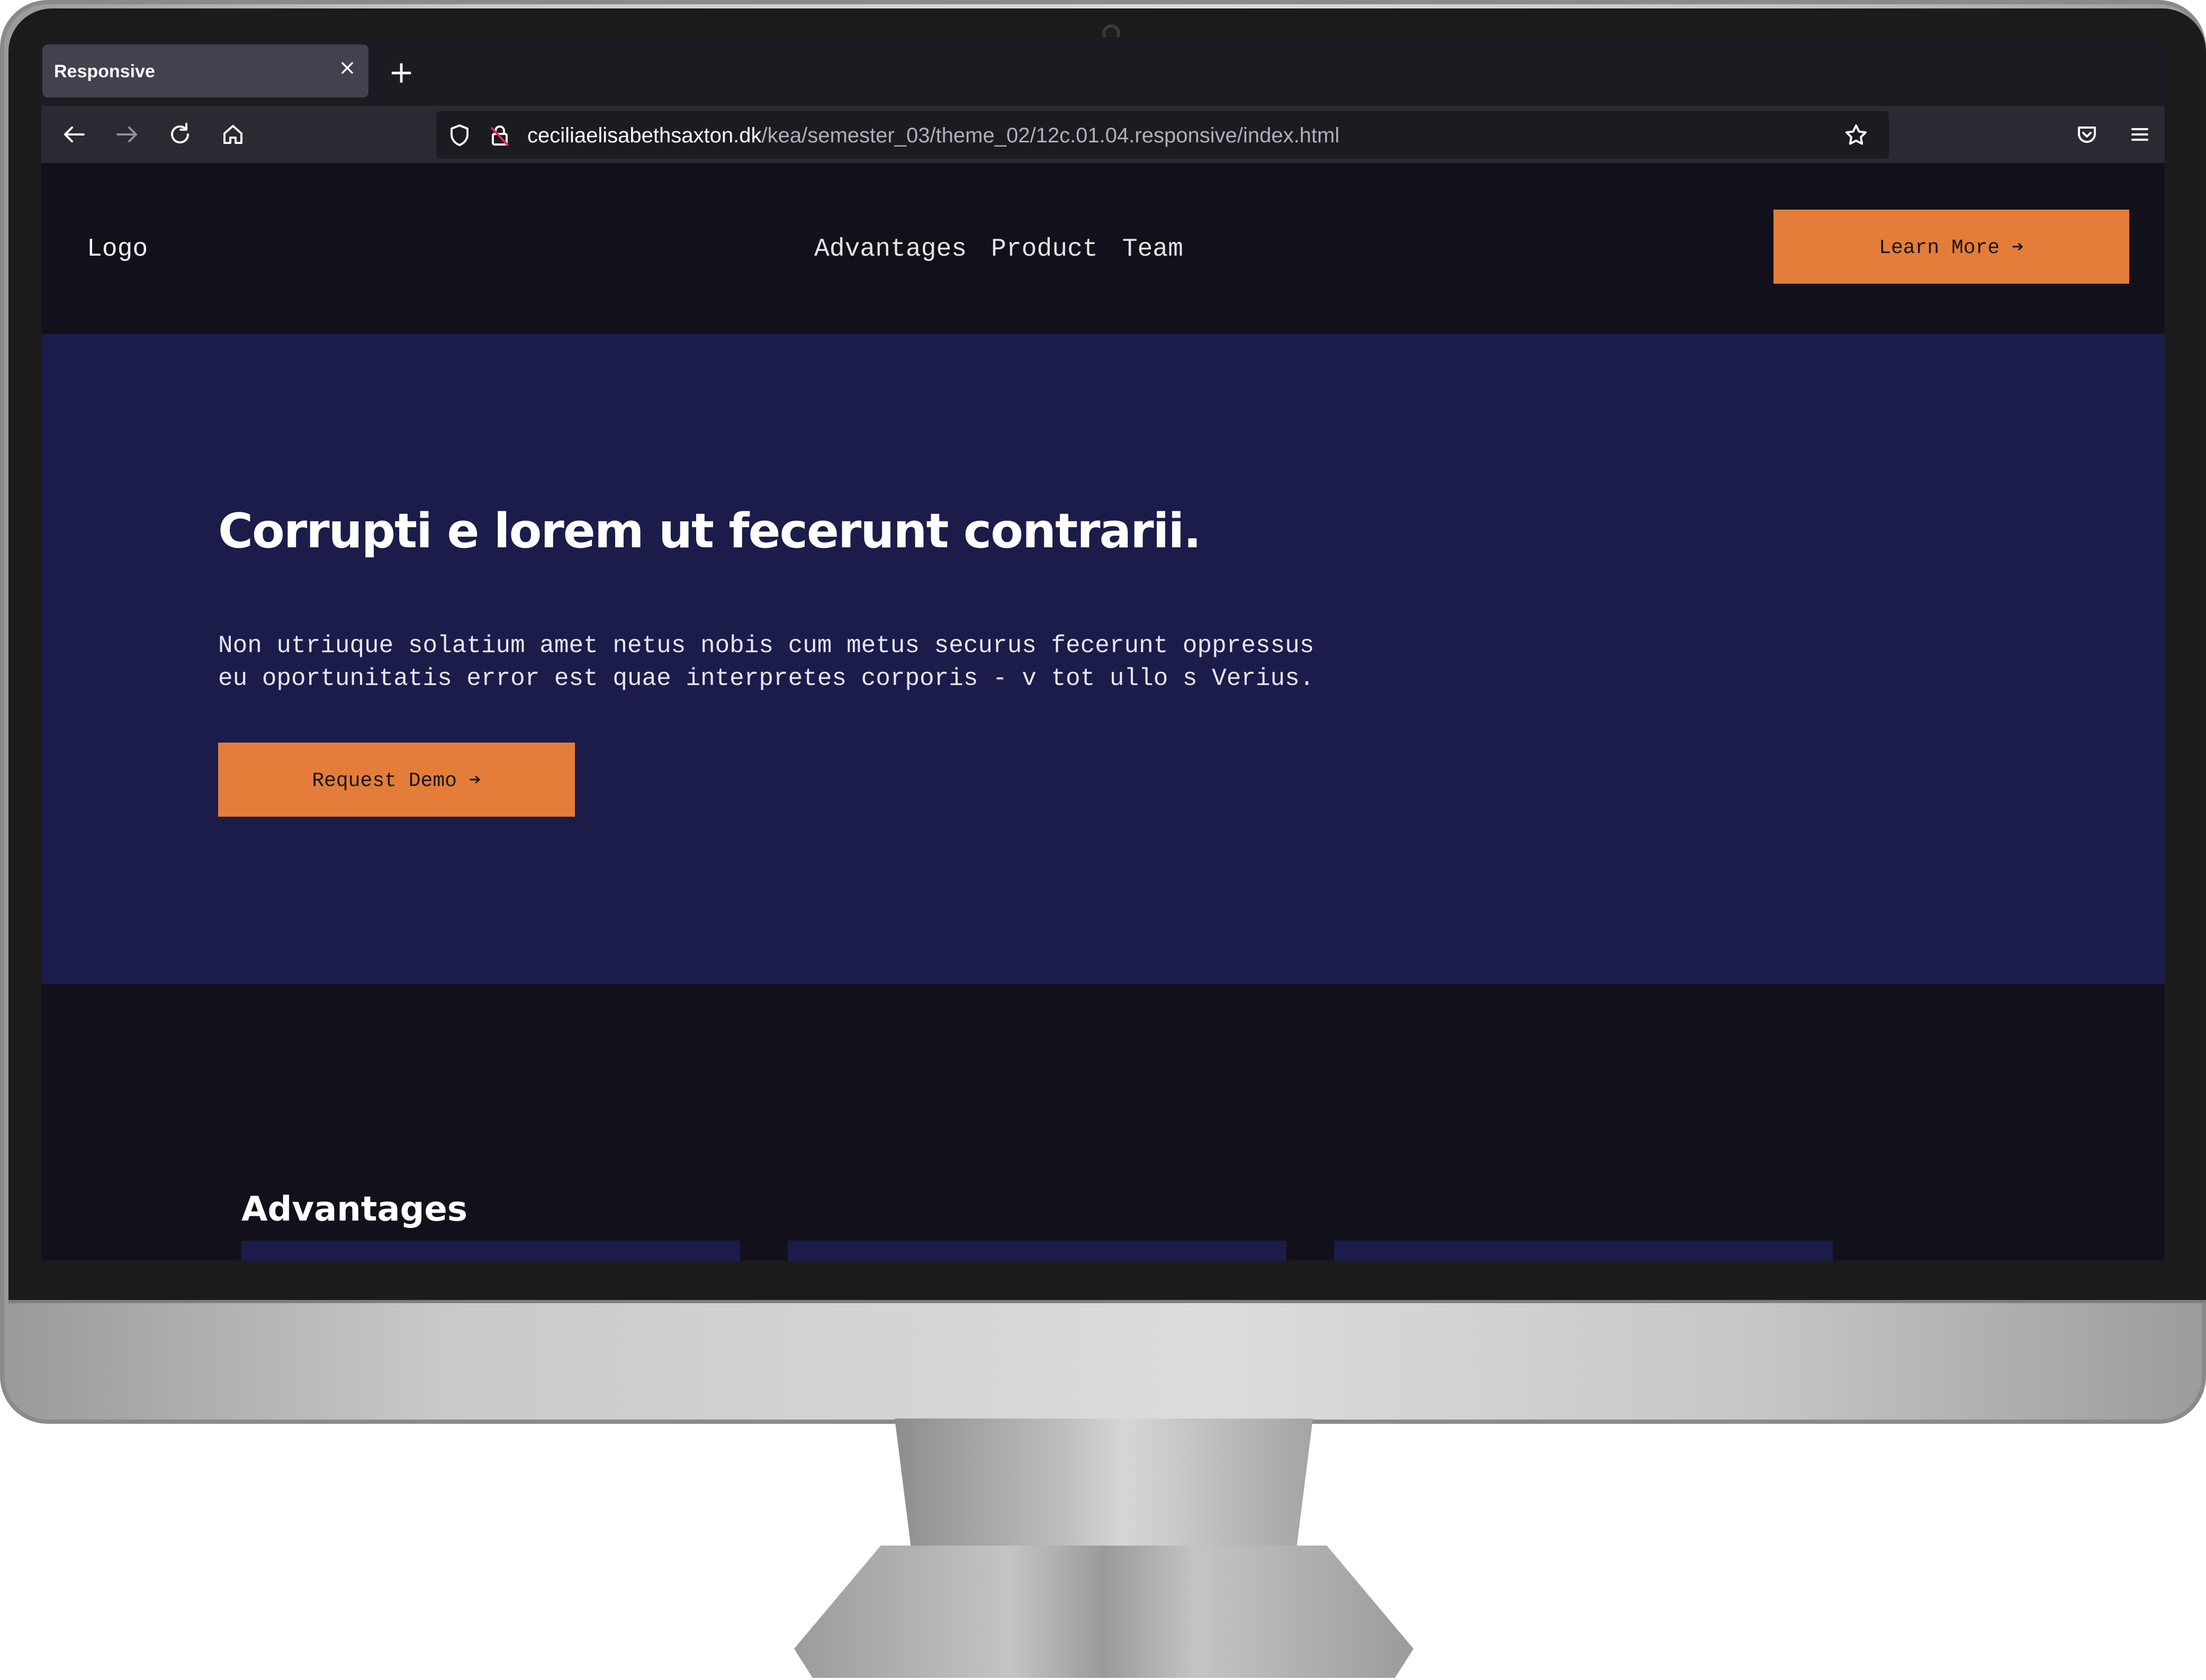 The width and height of the screenshot is (2206, 1680). What do you see at coordinates (500, 135) in the screenshot?
I see `insecure-lock-icon` at bounding box center [500, 135].